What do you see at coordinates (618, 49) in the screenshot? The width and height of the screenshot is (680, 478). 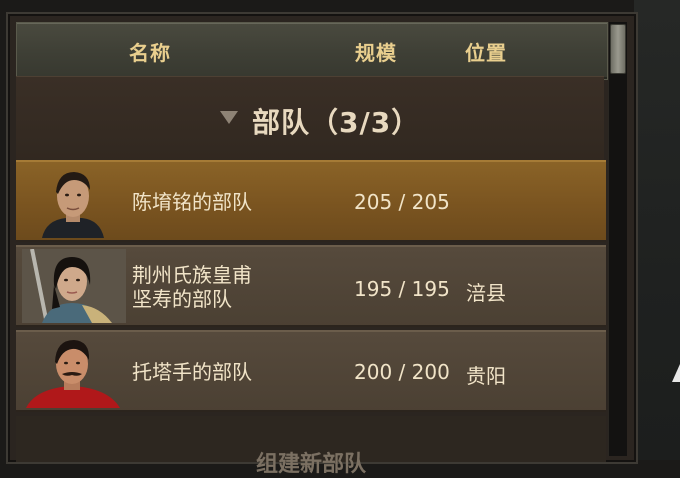 I see `scrollbar-thumb` at bounding box center [618, 49].